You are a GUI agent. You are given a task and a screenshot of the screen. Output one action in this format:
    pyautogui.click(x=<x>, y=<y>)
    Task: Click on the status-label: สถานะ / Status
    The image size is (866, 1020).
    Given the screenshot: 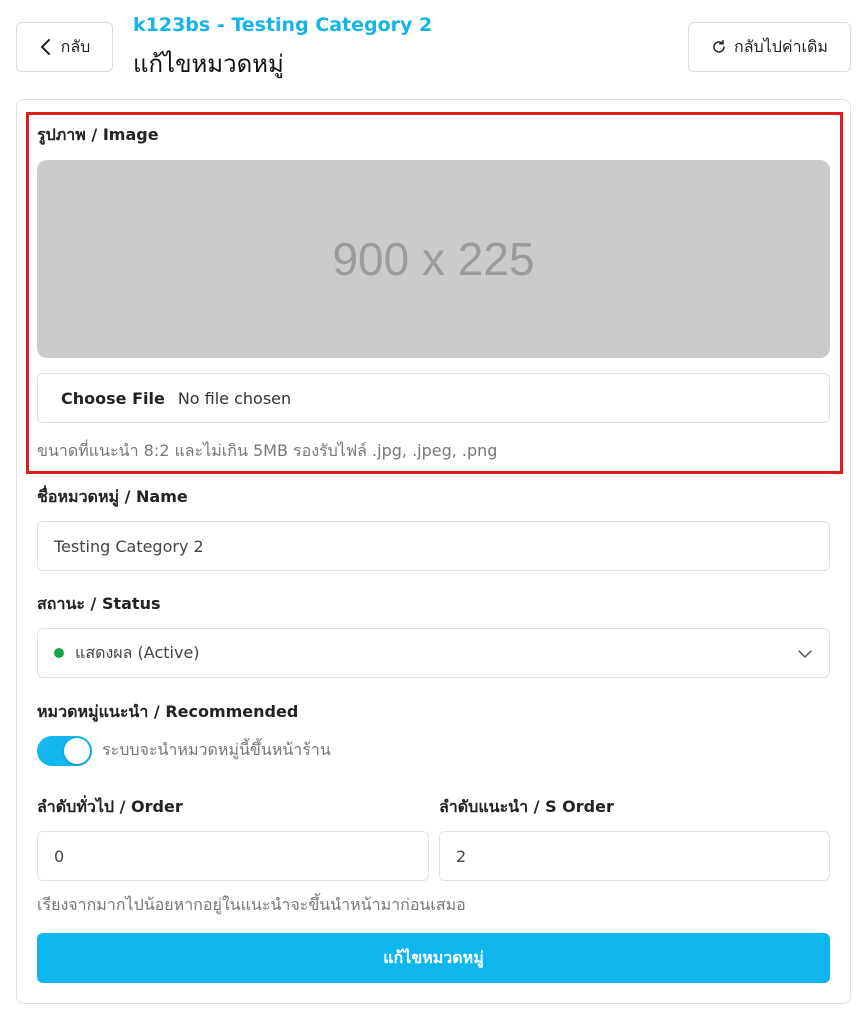 What is the action you would take?
    pyautogui.click(x=99, y=603)
    